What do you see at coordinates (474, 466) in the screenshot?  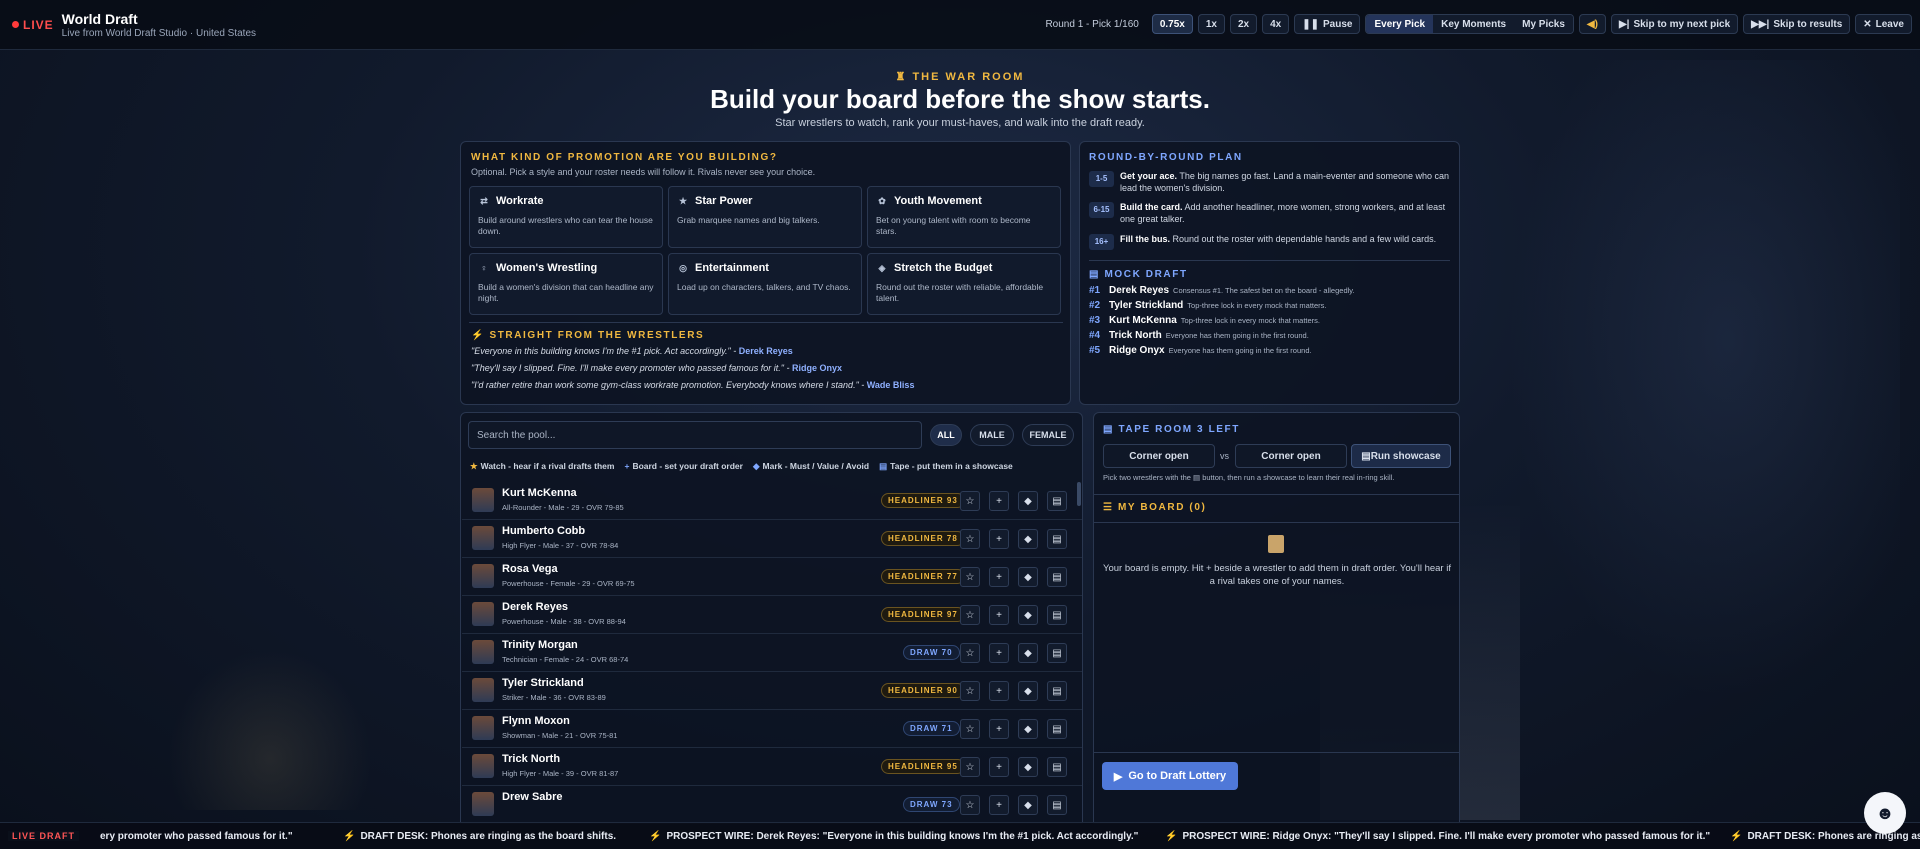 I see `star-icon: ★` at bounding box center [474, 466].